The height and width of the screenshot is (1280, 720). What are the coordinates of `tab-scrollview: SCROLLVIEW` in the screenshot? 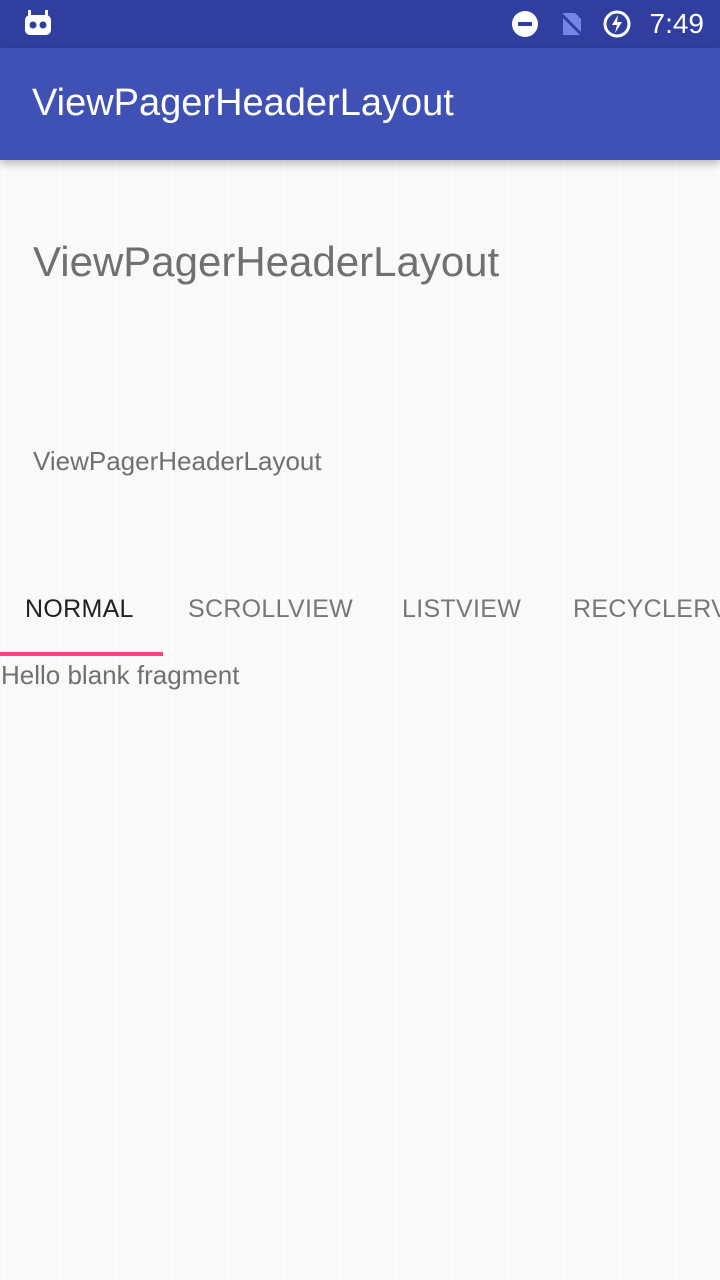 It's located at (270, 613).